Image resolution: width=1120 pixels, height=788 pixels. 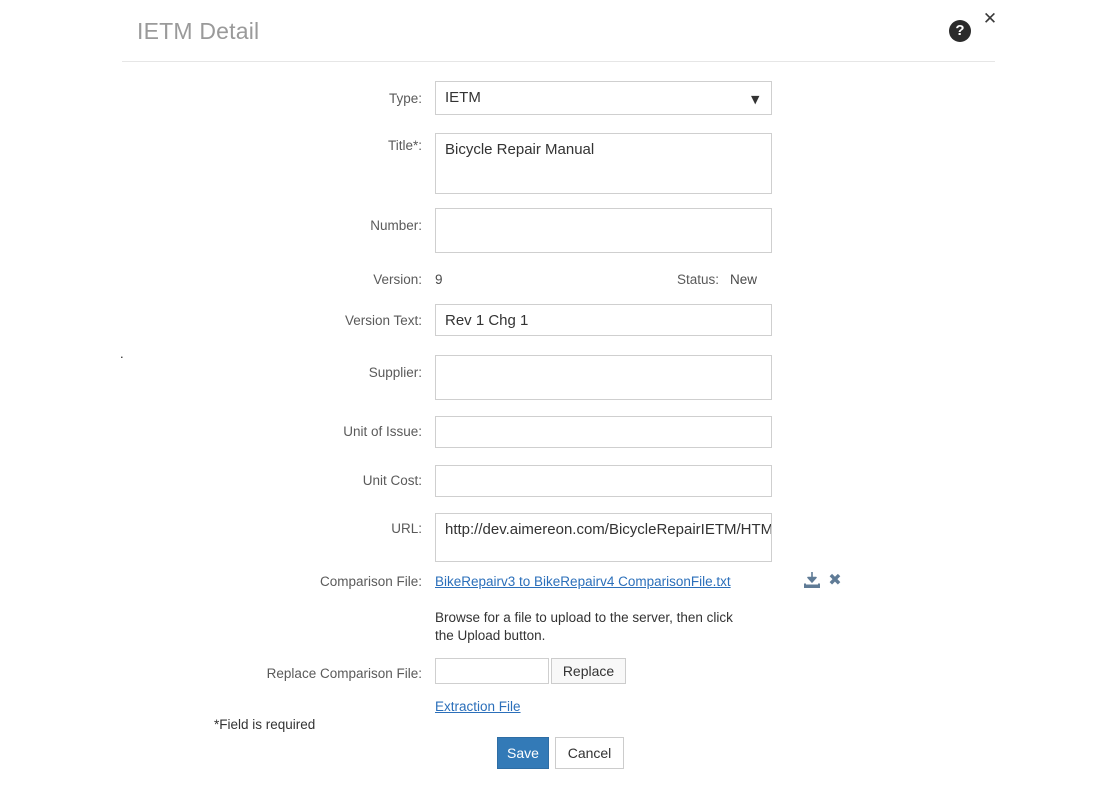 What do you see at coordinates (560, 31) in the screenshot?
I see `dialog-header: IETM Detail ? ✕` at bounding box center [560, 31].